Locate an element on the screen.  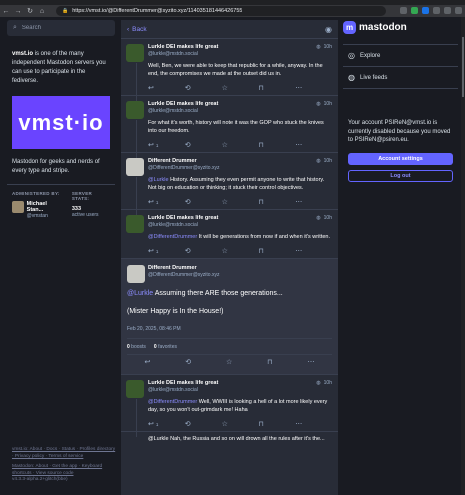
mastodon-logo: m mastodon is located at coordinates (400, 27).